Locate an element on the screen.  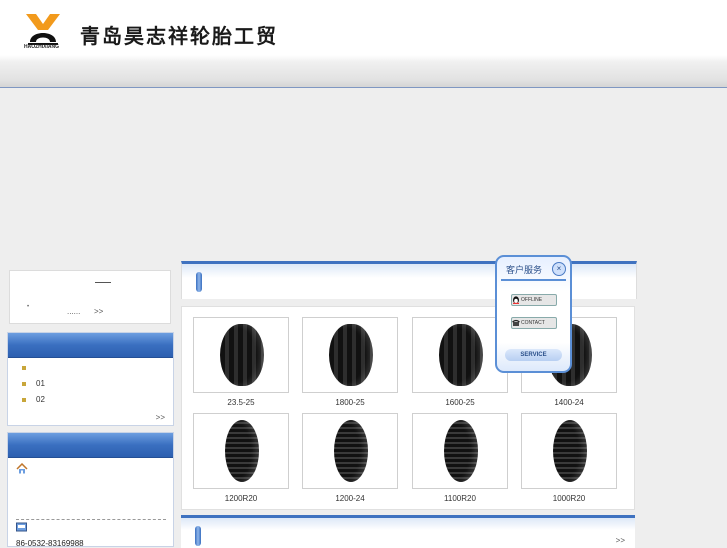
contact-panel: 86-0532-83169988 is located at coordinates (90, 490).